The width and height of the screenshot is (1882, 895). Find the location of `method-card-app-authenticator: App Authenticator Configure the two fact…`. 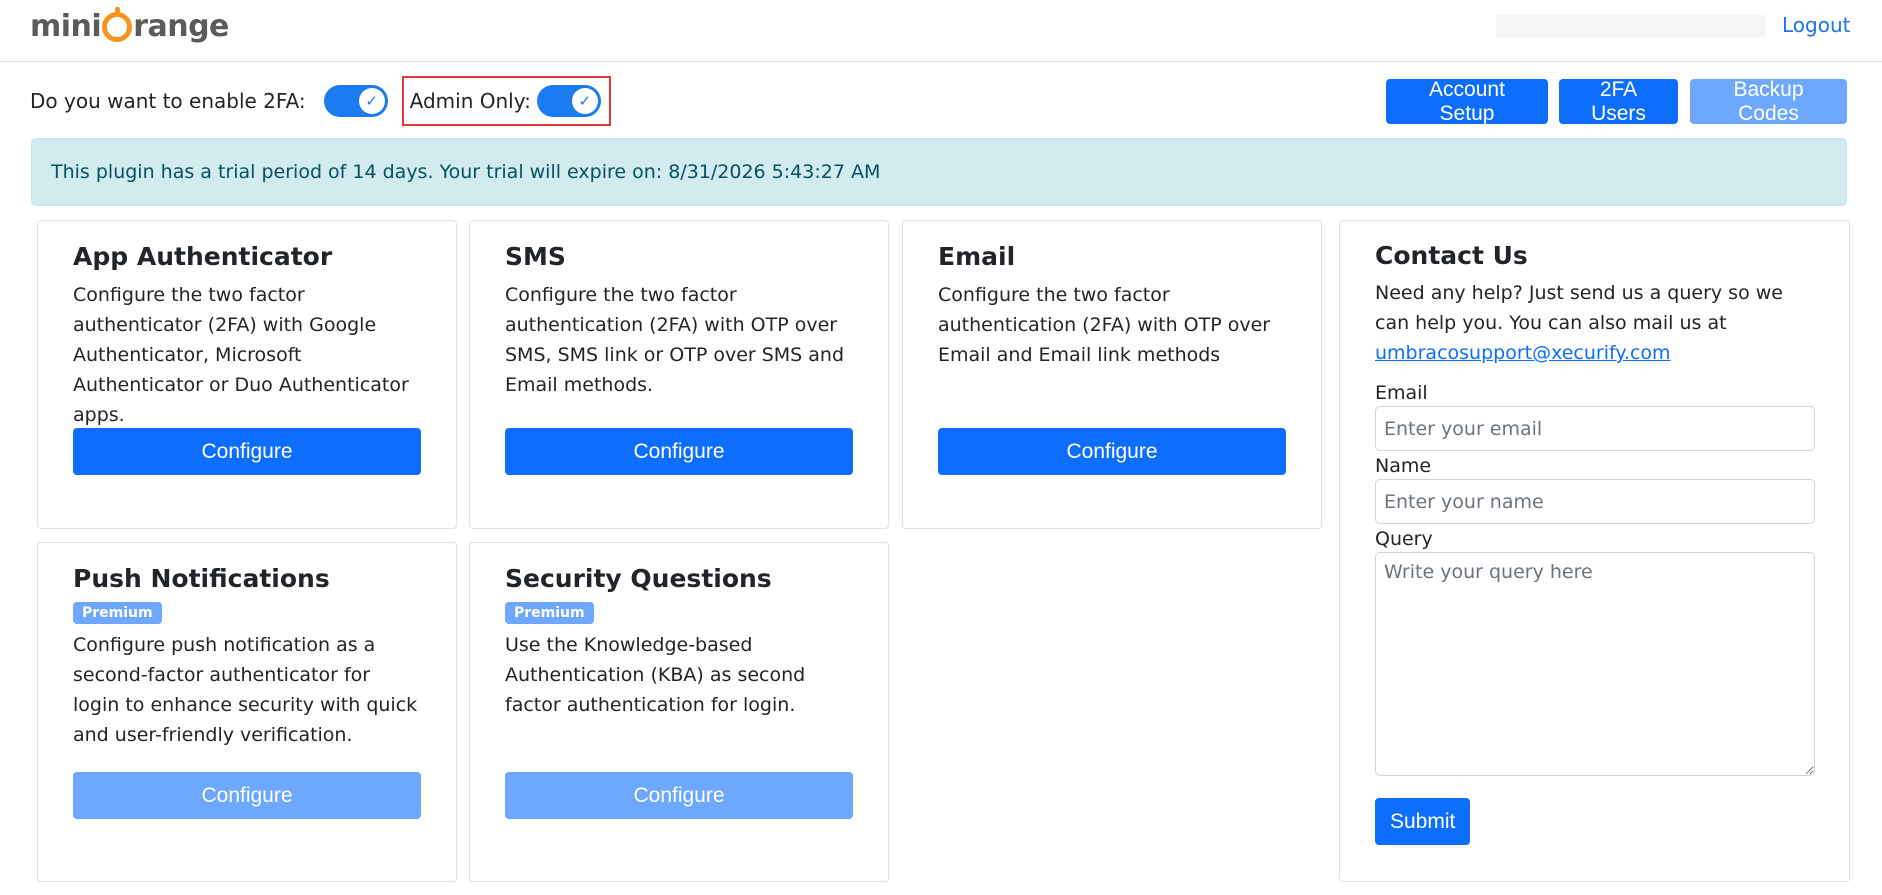

method-card-app-authenticator: App Authenticator Configure the two fact… is located at coordinates (247, 374).